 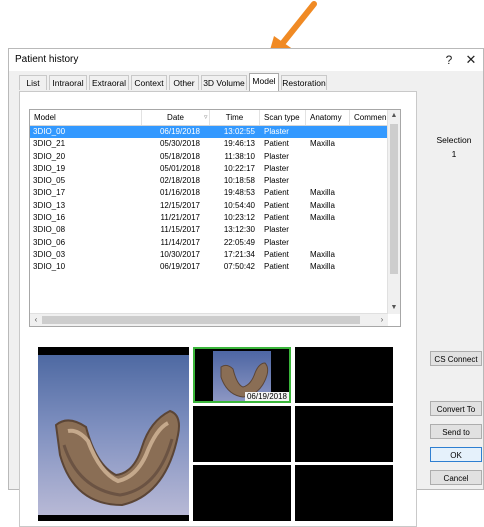 What do you see at coordinates (456, 431) in the screenshot?
I see `send-to-button: Send to` at bounding box center [456, 431].